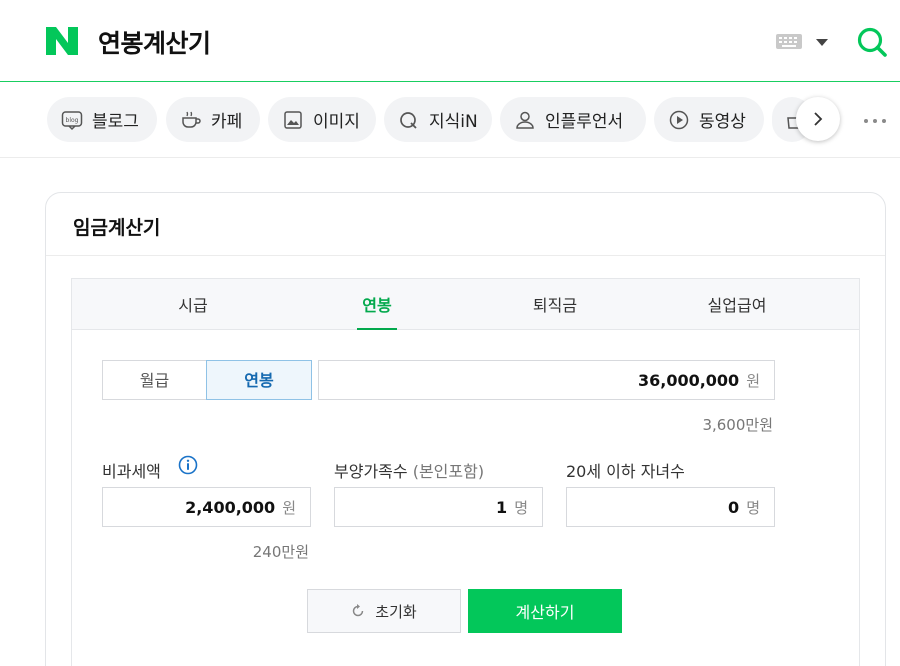  I want to click on svg-text: blog, so click(72, 120).